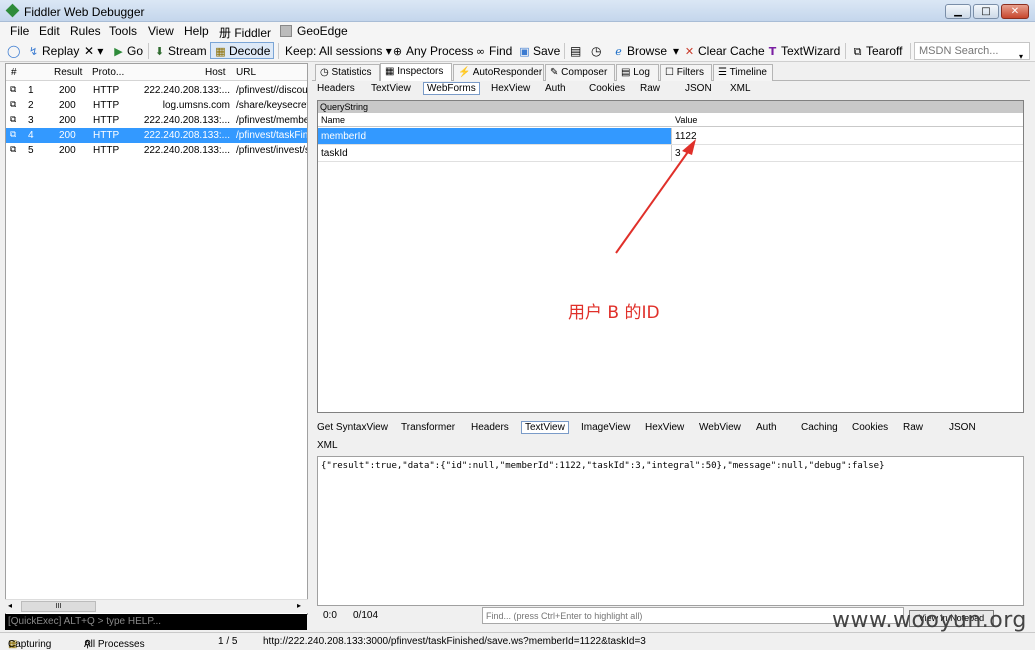 Image resolution: width=1035 pixels, height=650 pixels. Describe the element at coordinates (743, 72) in the screenshot. I see `tab-timeline: ☰ Timeline` at that location.